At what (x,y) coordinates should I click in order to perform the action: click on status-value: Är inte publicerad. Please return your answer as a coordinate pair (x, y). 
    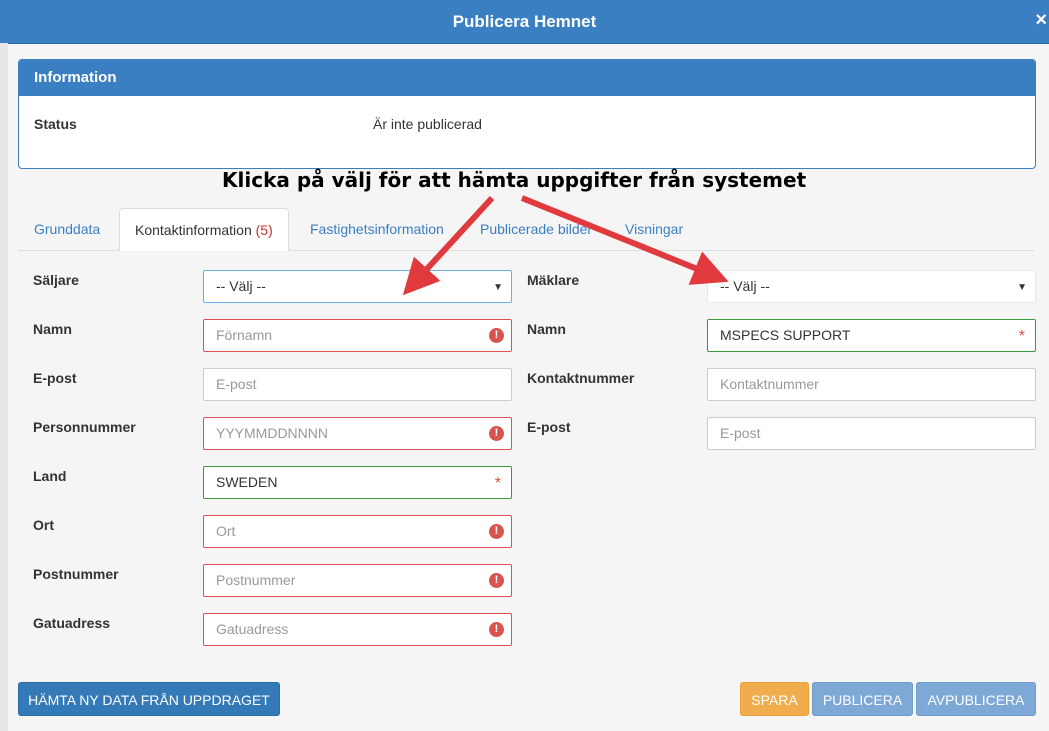
    Looking at the image, I should click on (427, 124).